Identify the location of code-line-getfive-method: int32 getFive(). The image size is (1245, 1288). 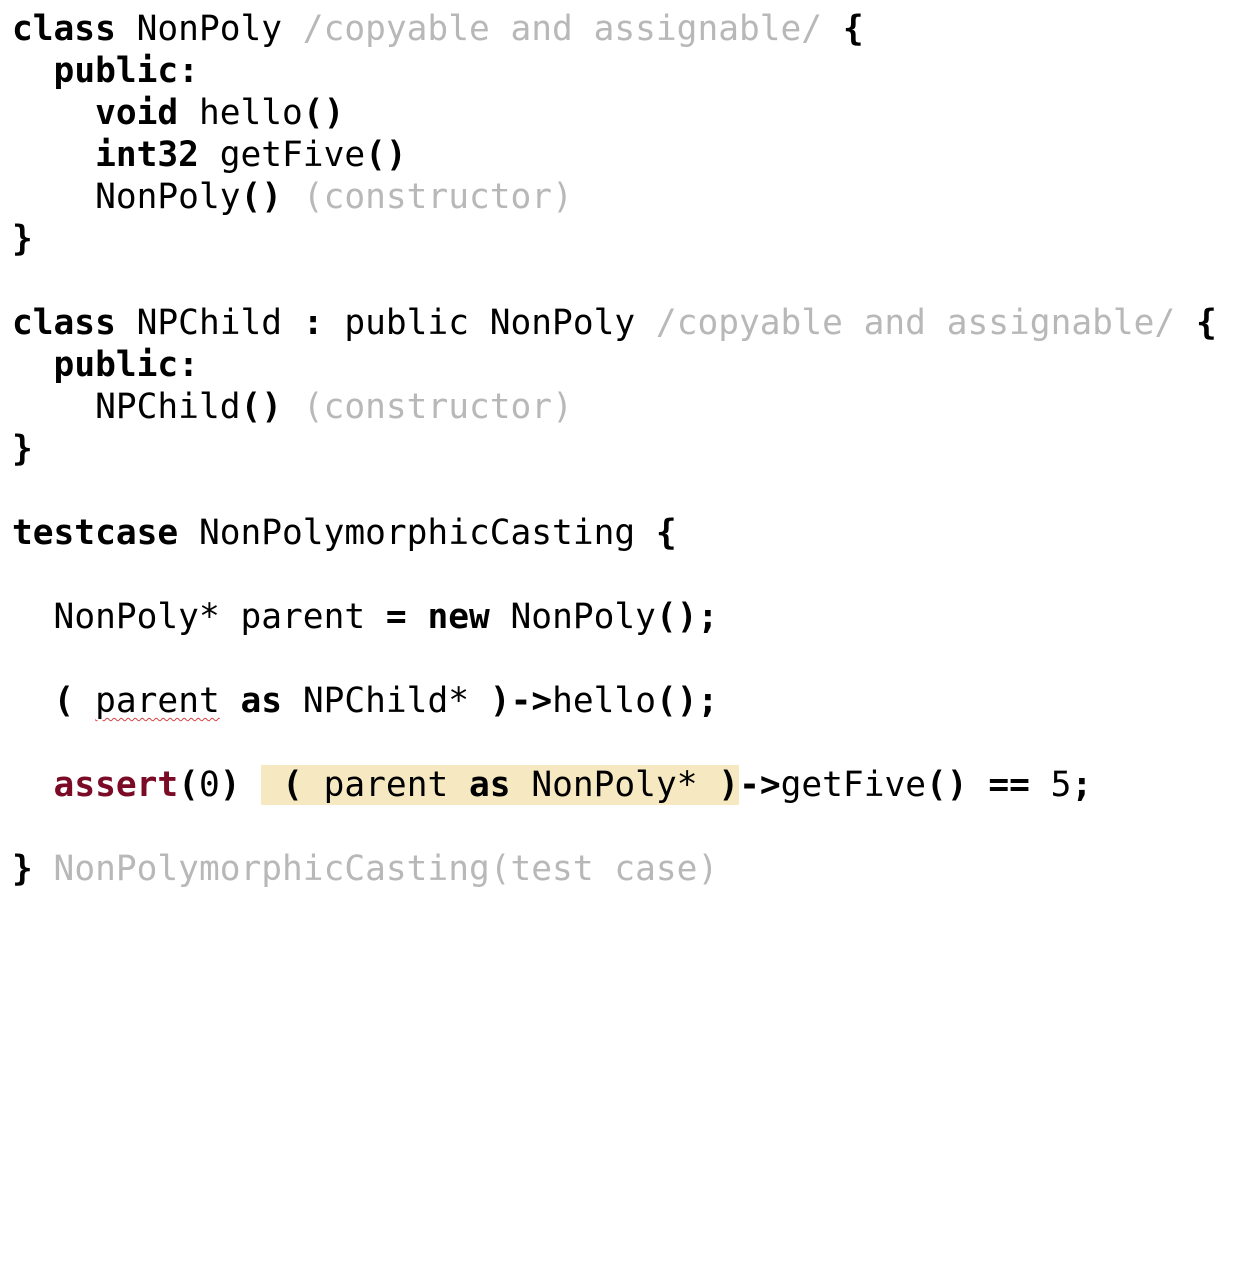
(209, 155).